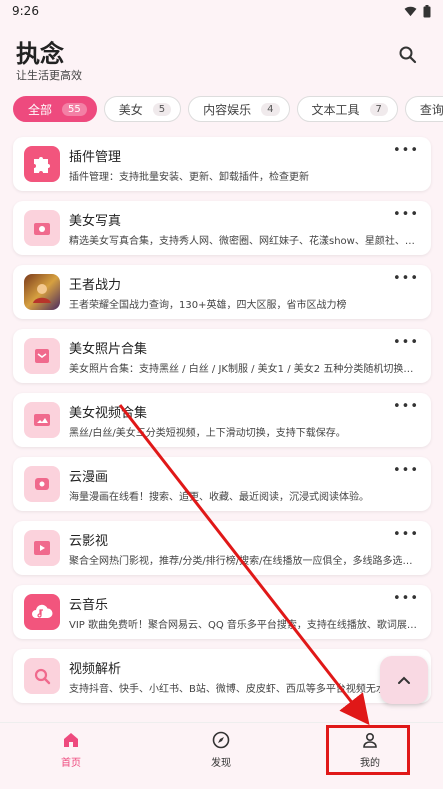 The image size is (443, 789). I want to click on plugin-card: 云漫画 海量漫画在线看！搜索、追更、收藏、最近阅读，沉浸式阅读体验。 •••, so click(222, 484).